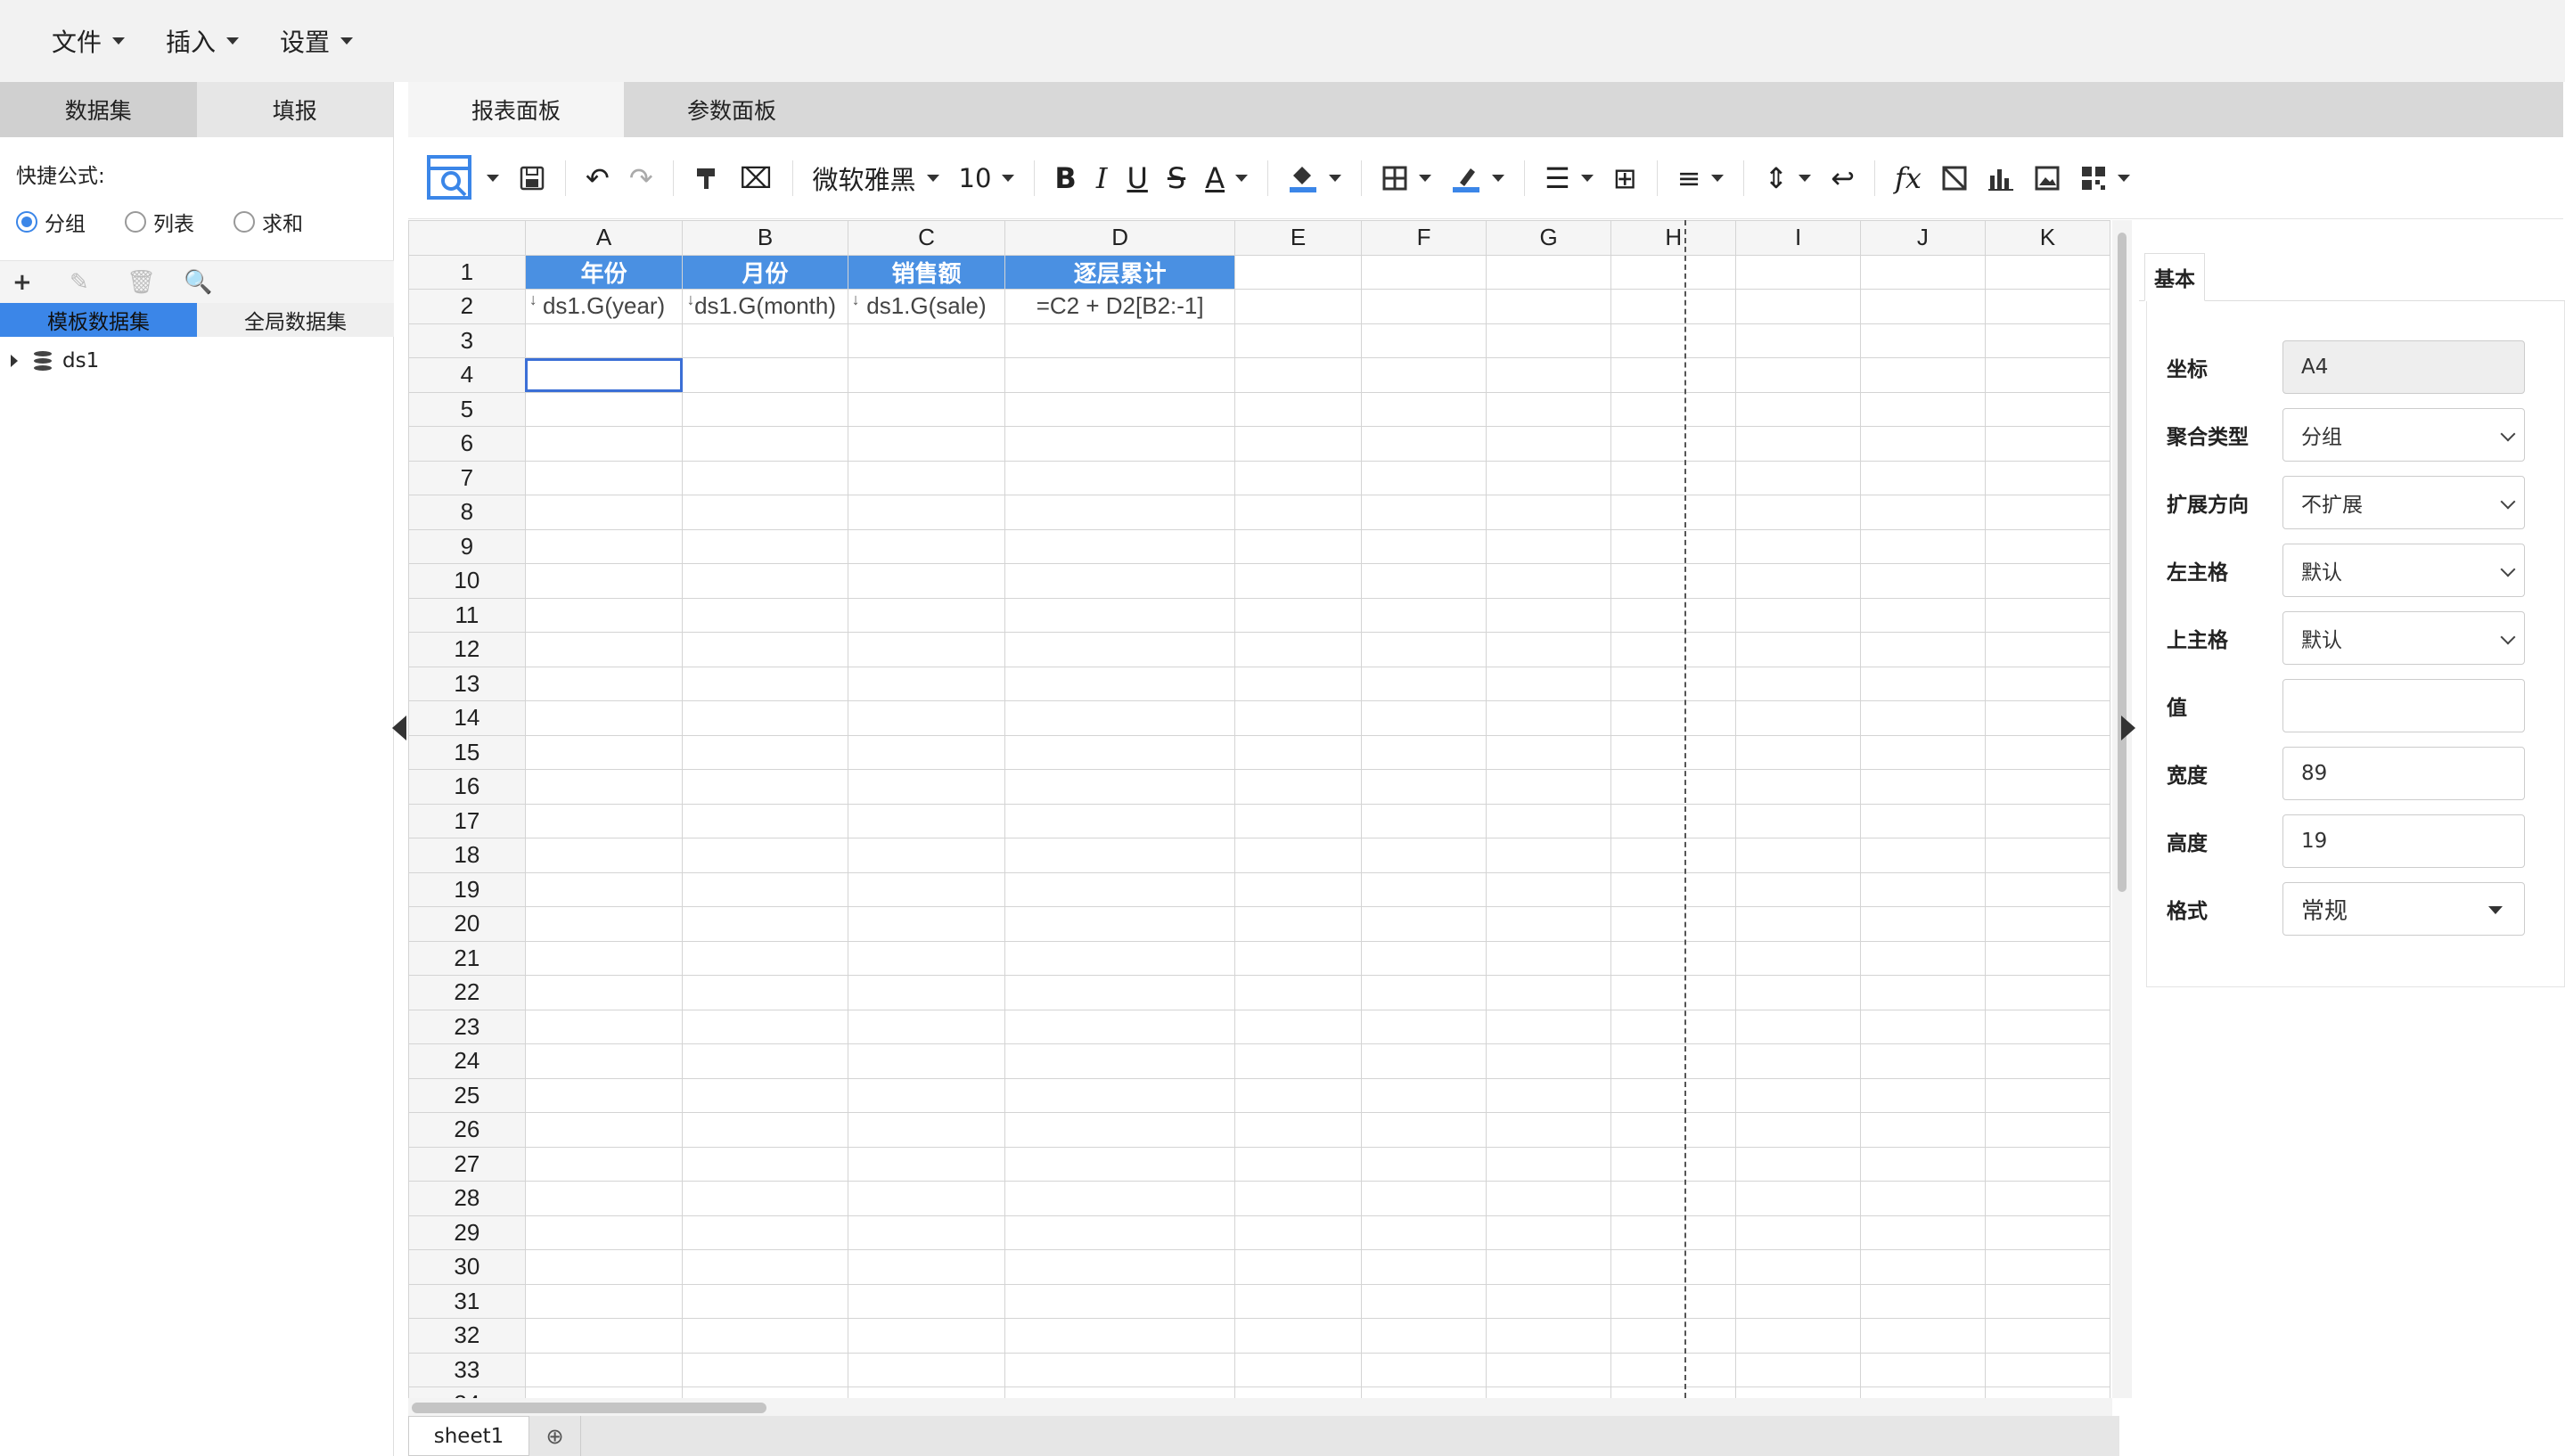 The height and width of the screenshot is (1456, 2565). What do you see at coordinates (1673, 272) in the screenshot?
I see `cell-h1` at bounding box center [1673, 272].